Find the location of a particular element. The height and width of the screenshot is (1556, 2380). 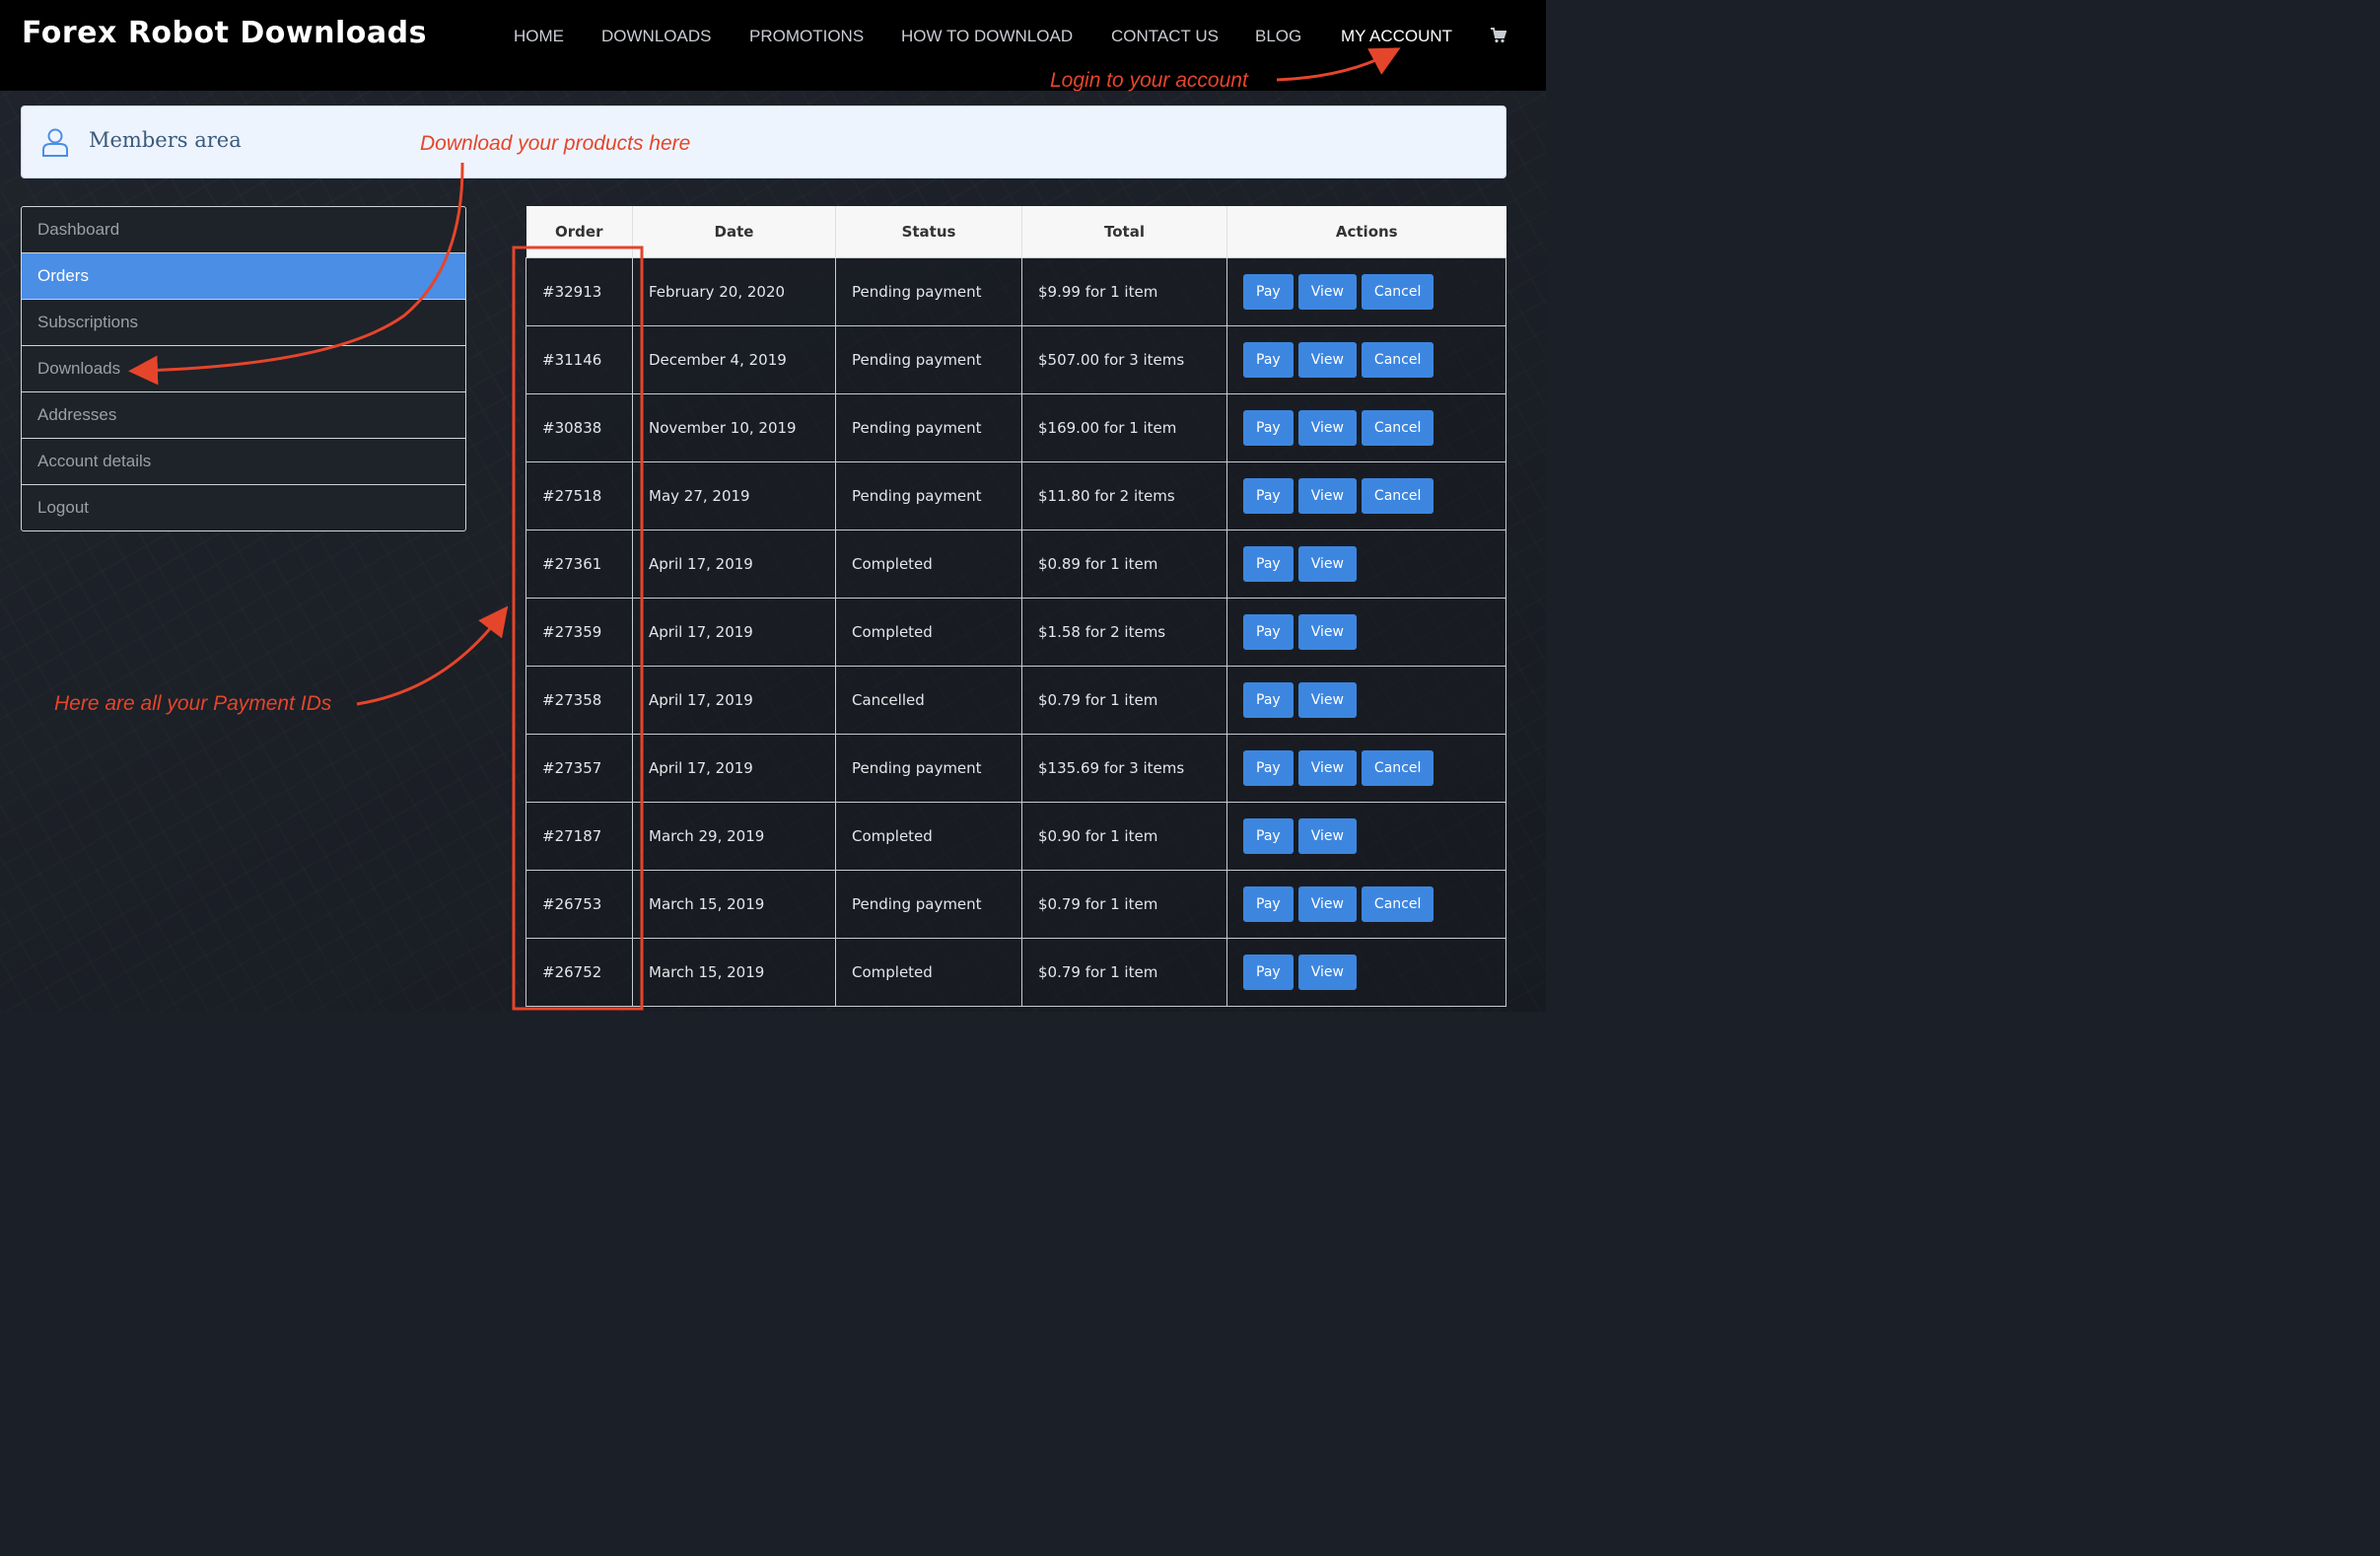

nav-blog: BLOG is located at coordinates (1278, 36).